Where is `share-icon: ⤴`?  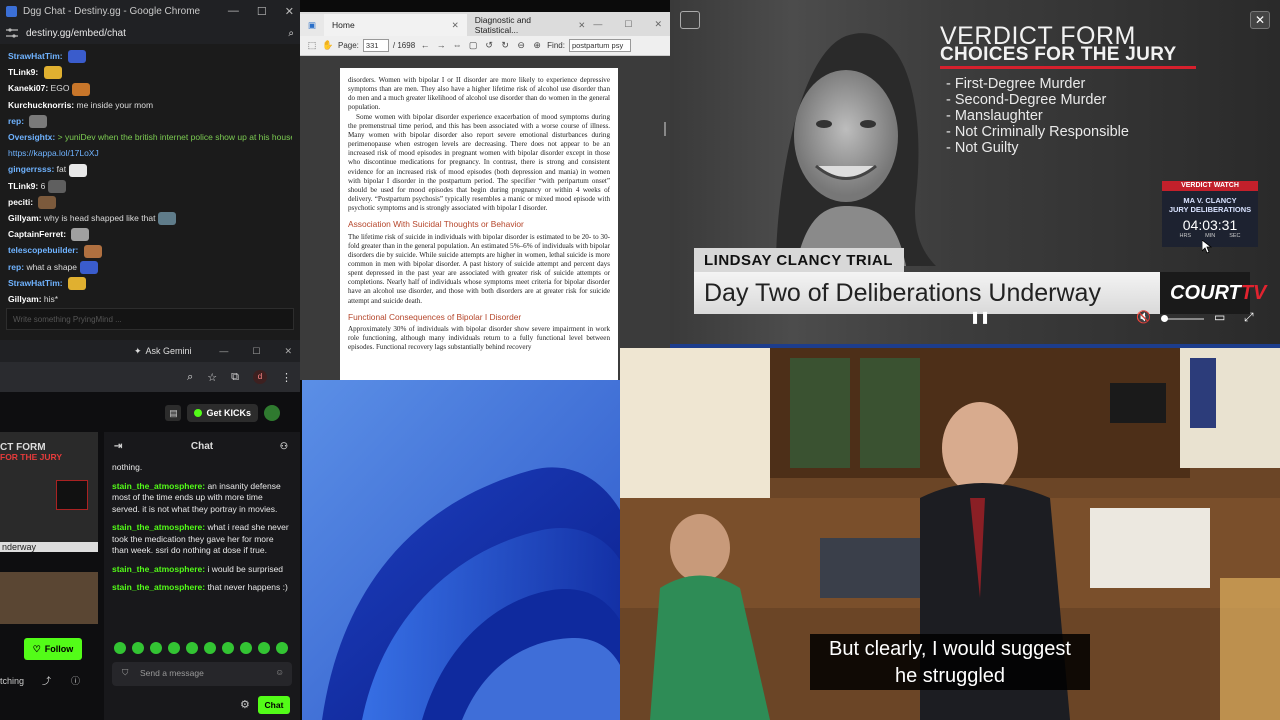 share-icon: ⤴ is located at coordinates (46, 681).